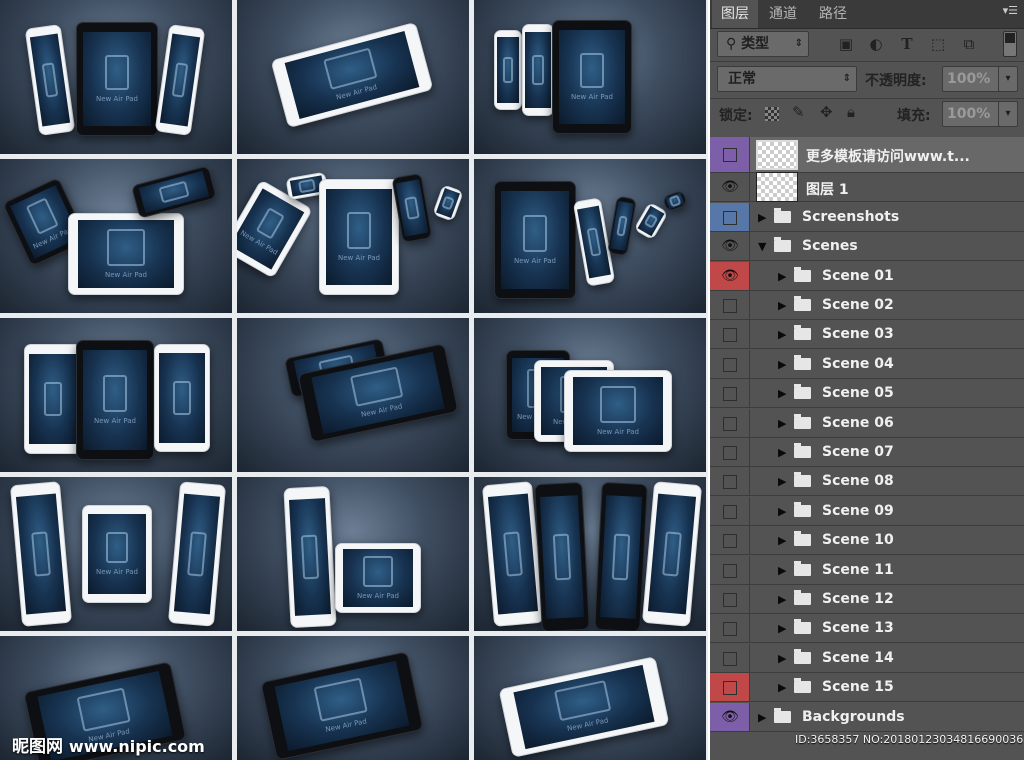 This screenshot has height=760, width=1024. I want to click on blend-mode-select: 正常 ⇕, so click(787, 79).